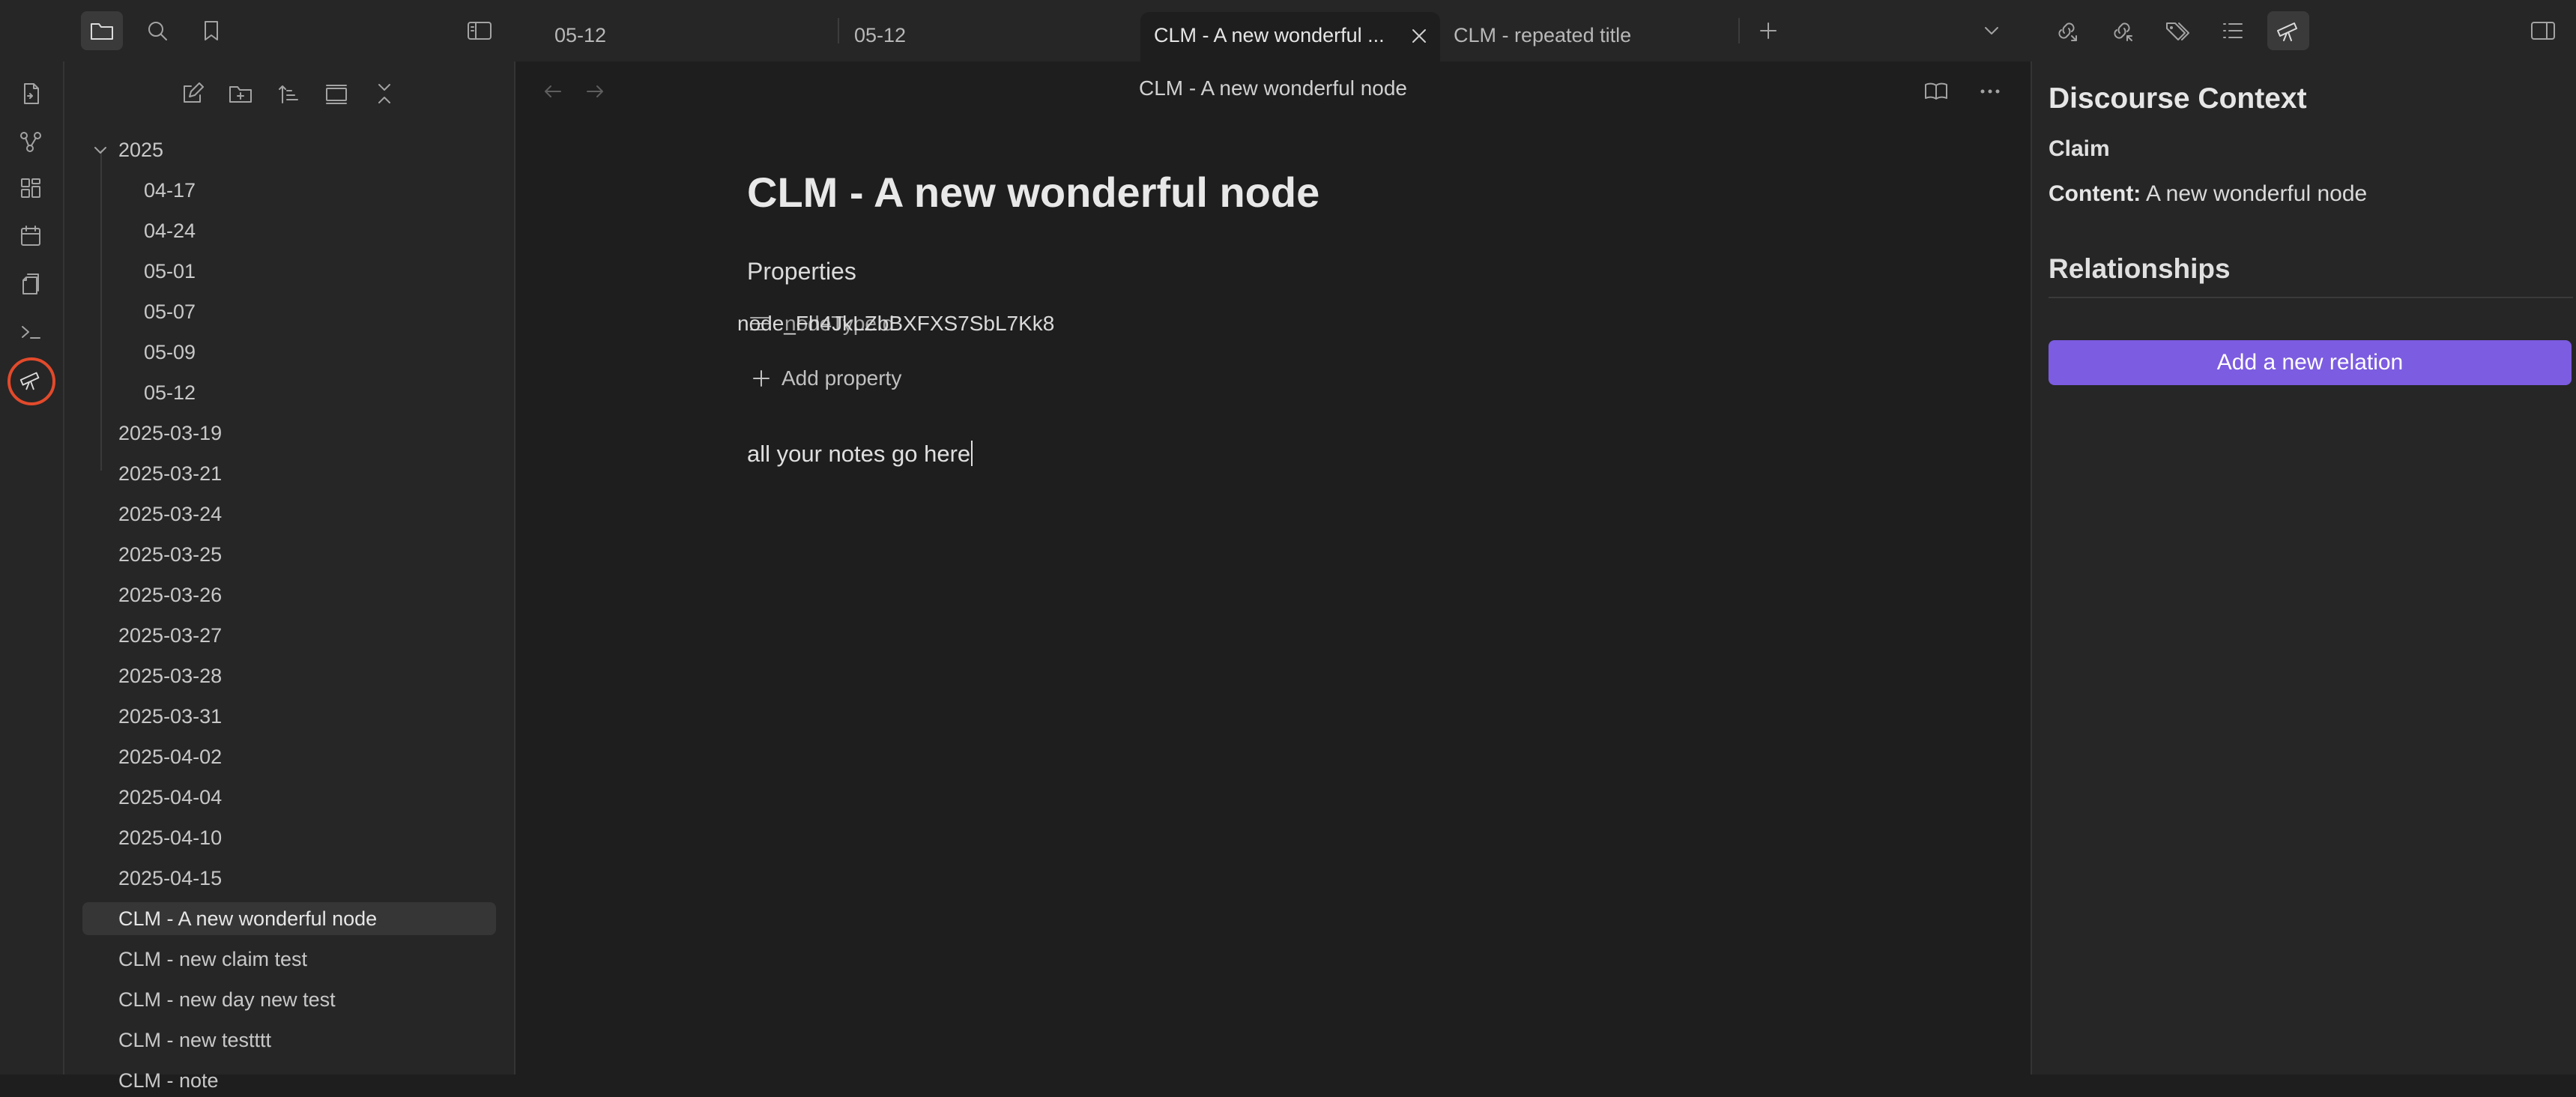 The width and height of the screenshot is (2576, 1097). What do you see at coordinates (2233, 30) in the screenshot?
I see `outline-button` at bounding box center [2233, 30].